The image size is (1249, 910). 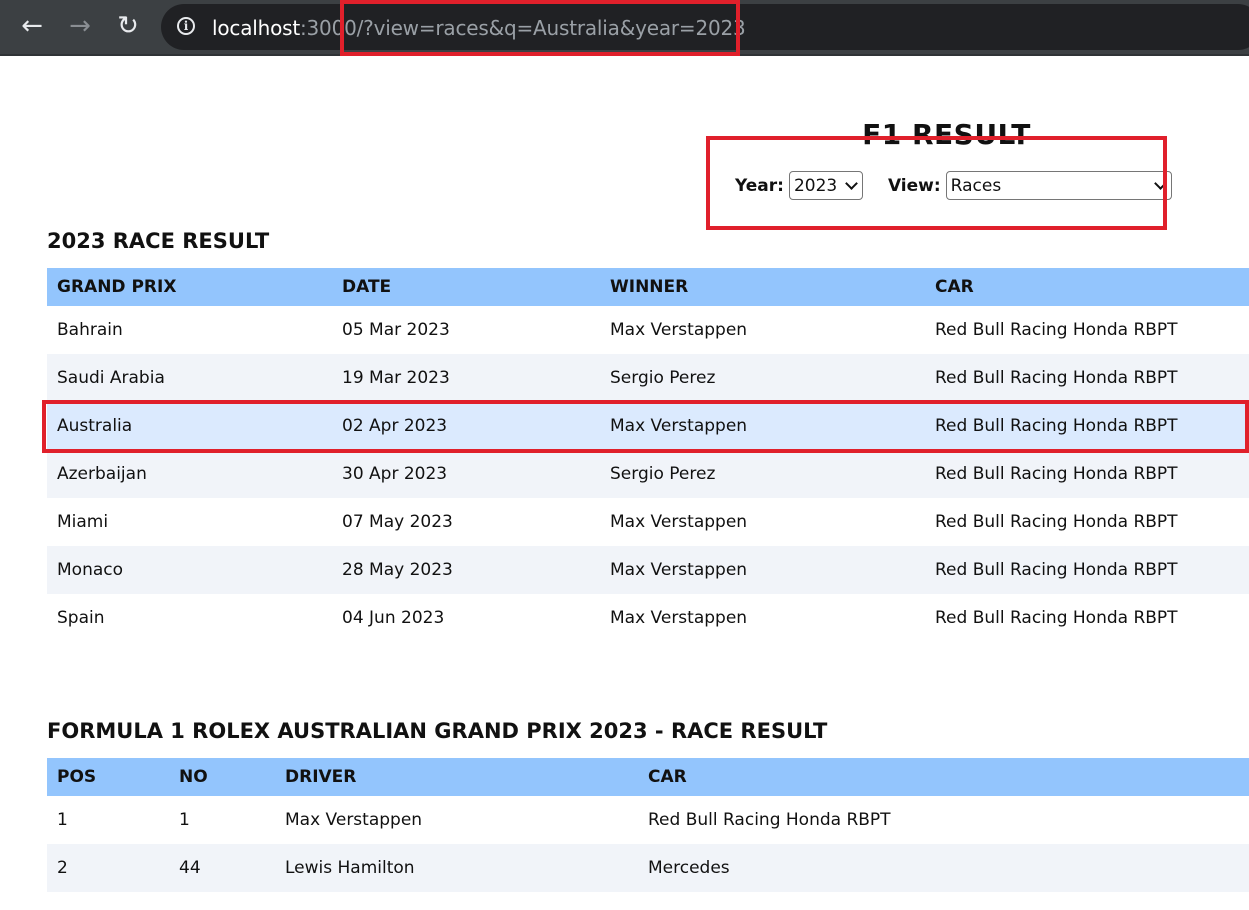 I want to click on year-select: 2023, so click(x=825, y=185).